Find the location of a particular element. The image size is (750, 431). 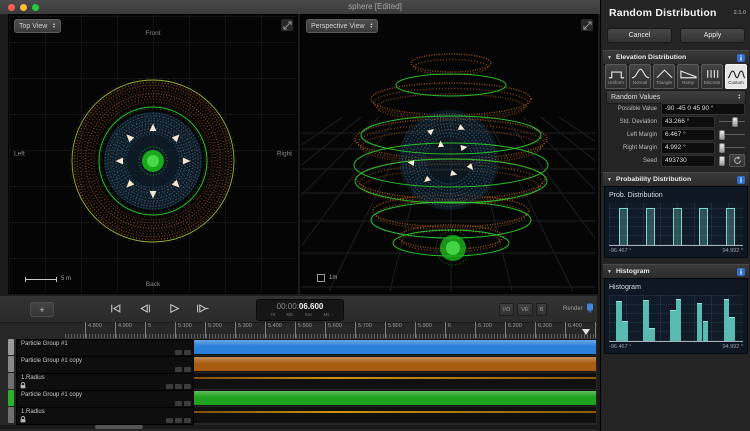

dist-type-triangle-button: Triangle is located at coordinates (664, 76).